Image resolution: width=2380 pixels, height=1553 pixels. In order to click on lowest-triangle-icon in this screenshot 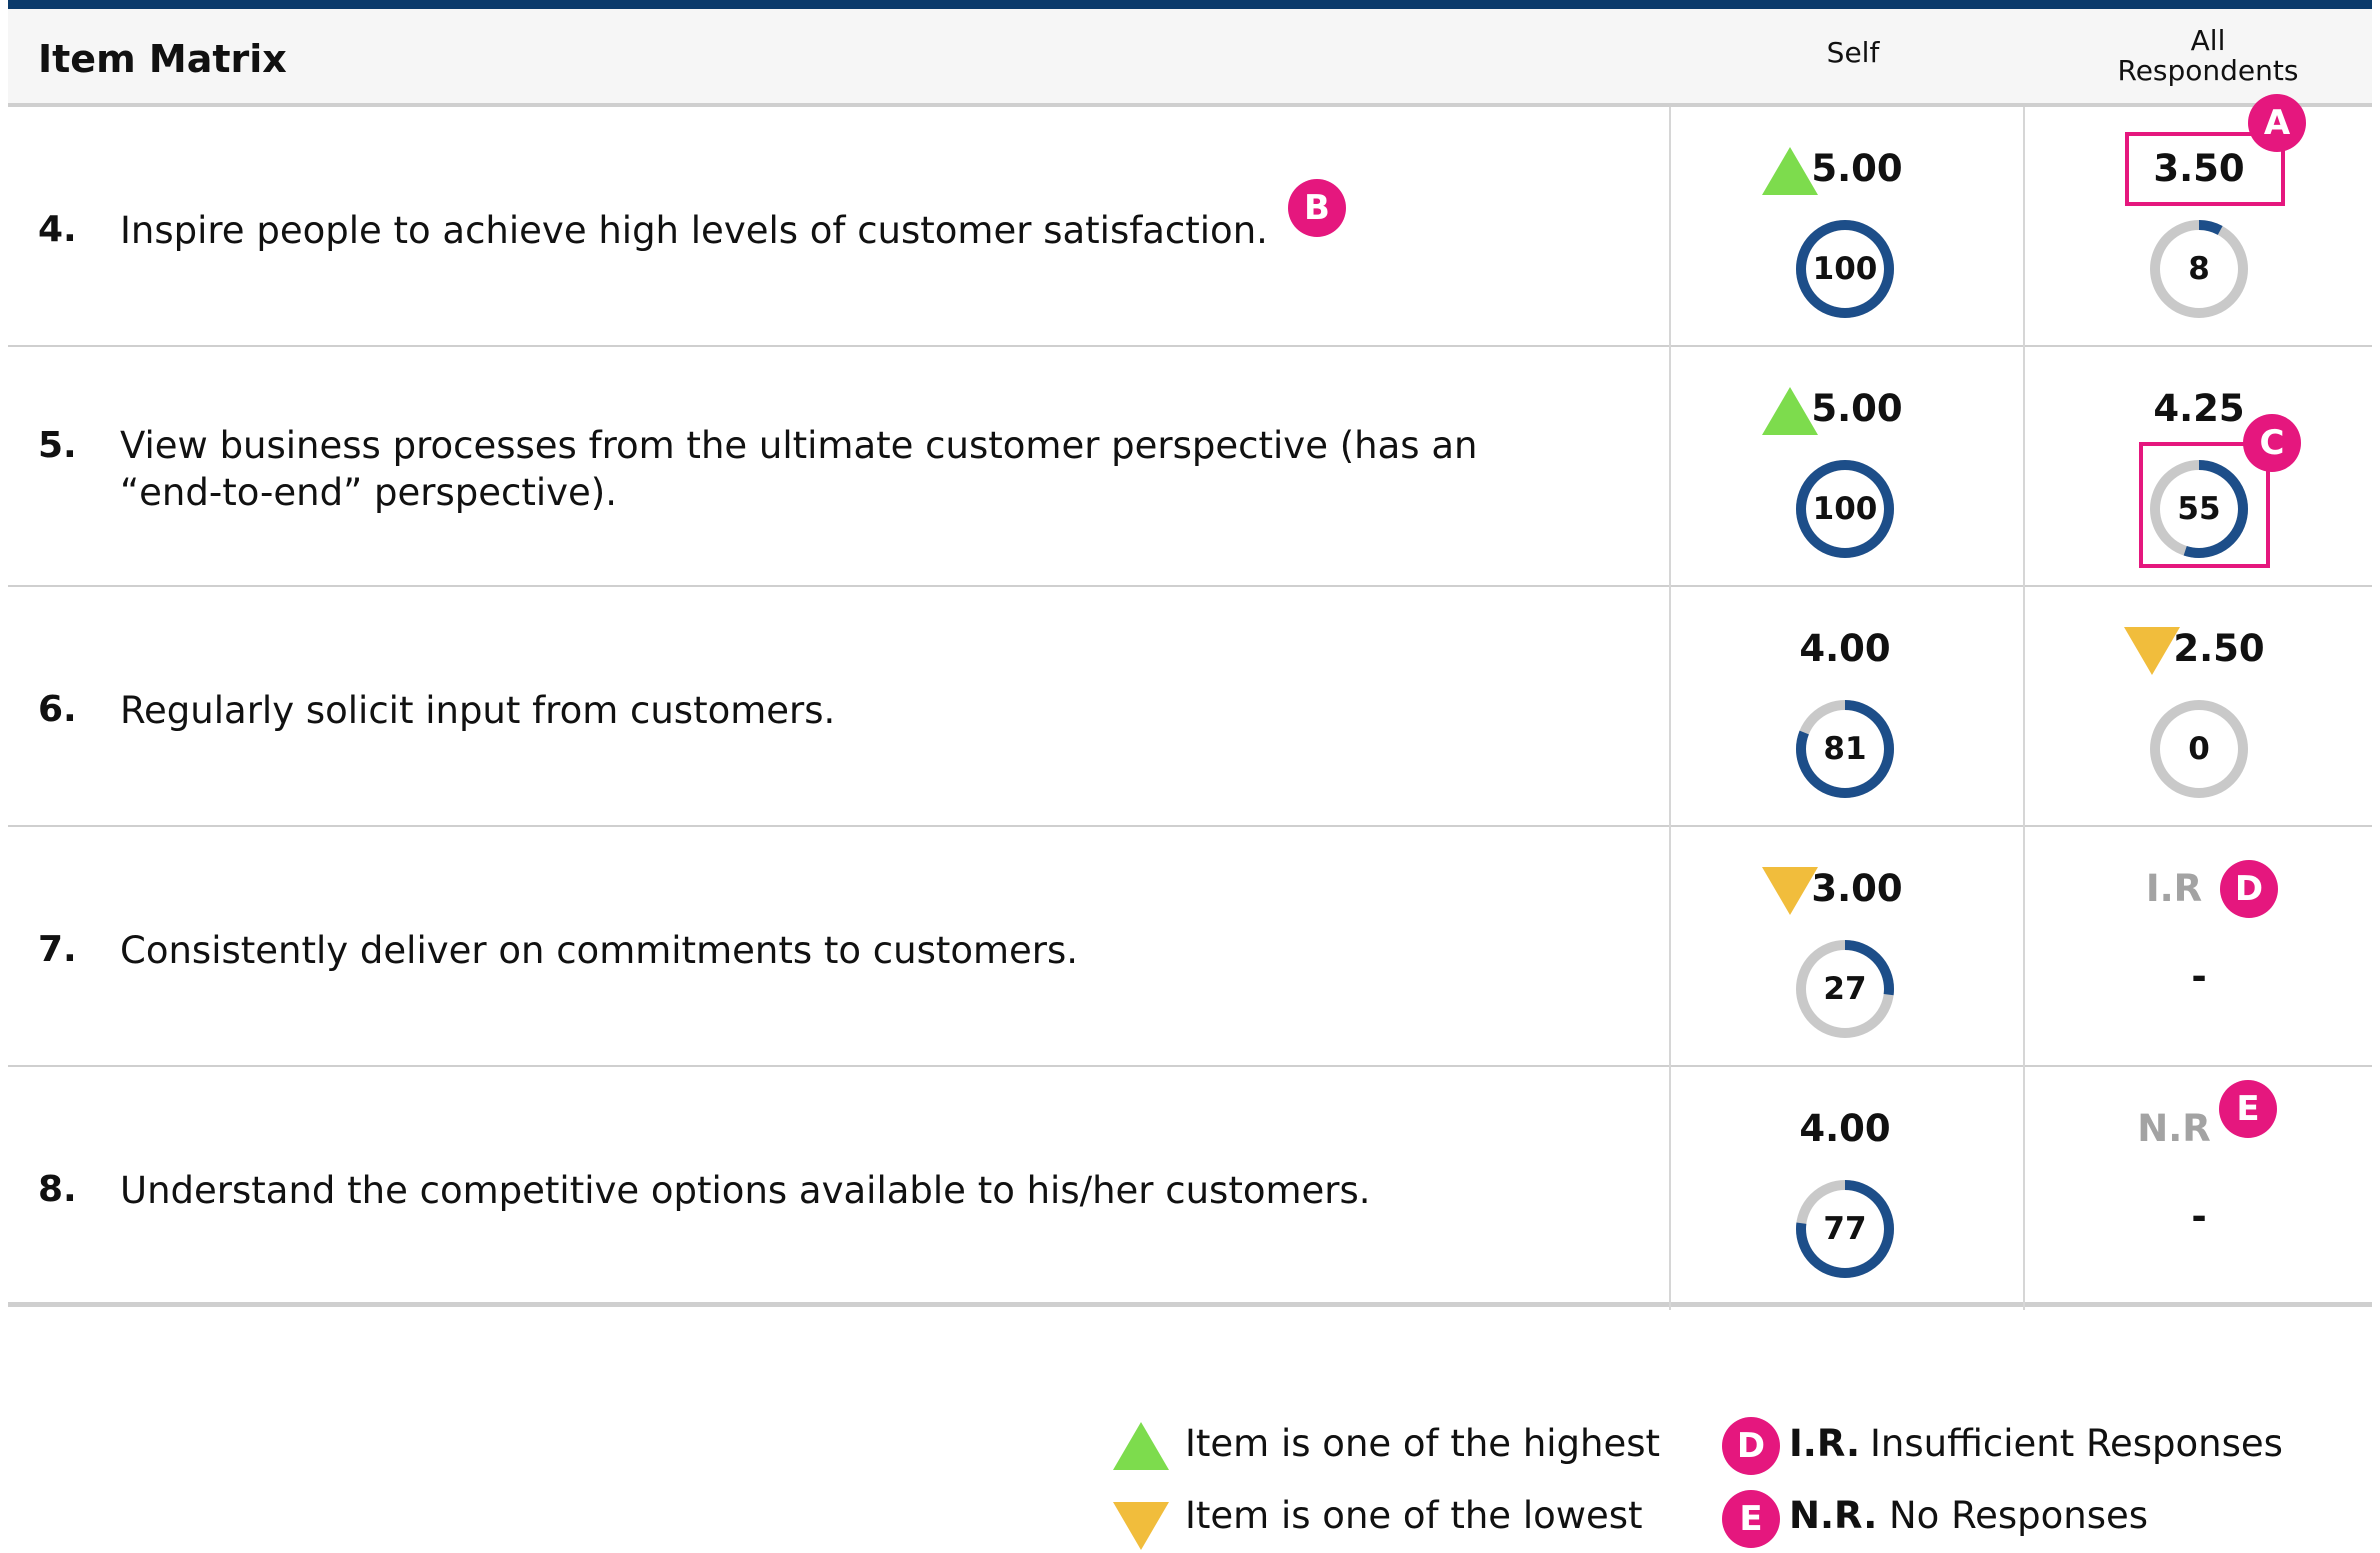, I will do `click(1141, 1526)`.